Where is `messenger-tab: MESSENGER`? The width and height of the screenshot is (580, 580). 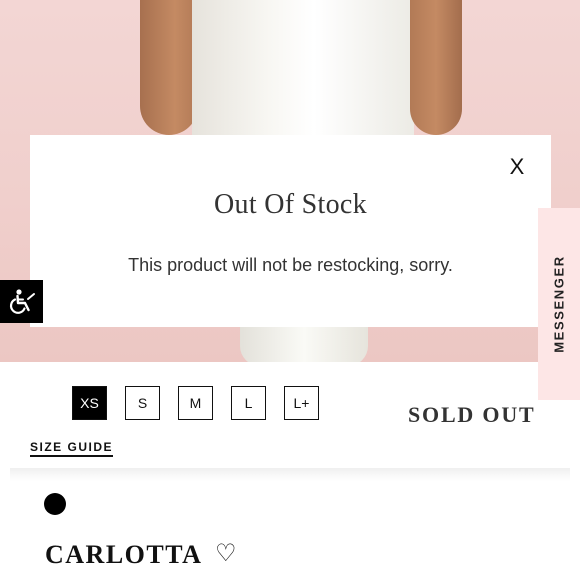
messenger-tab: MESSENGER is located at coordinates (559, 304).